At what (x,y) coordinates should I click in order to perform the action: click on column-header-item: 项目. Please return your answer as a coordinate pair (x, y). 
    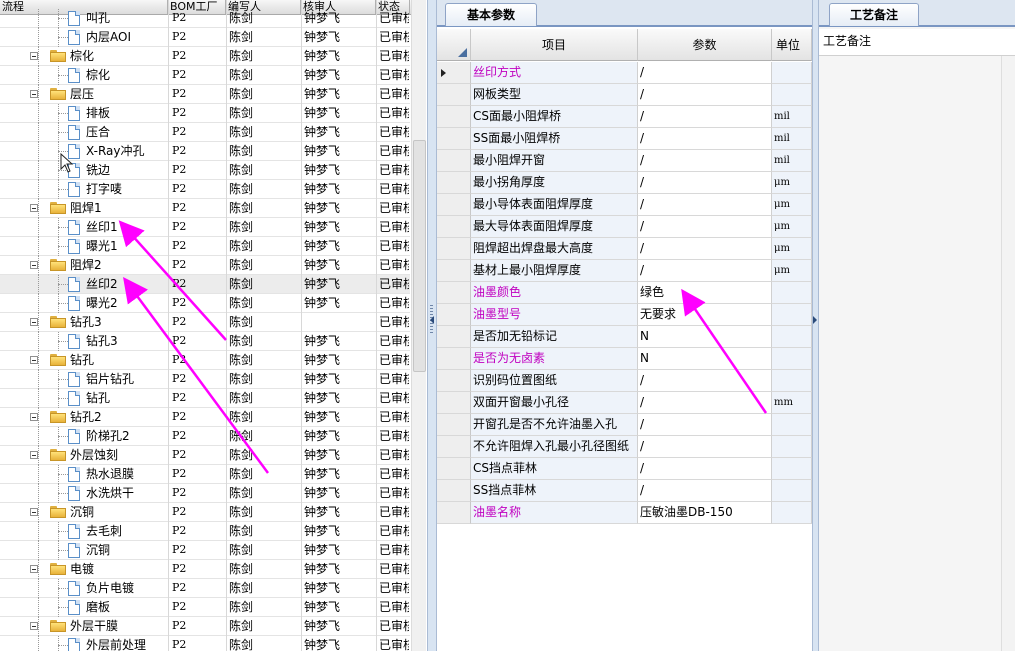
    Looking at the image, I should click on (554, 45).